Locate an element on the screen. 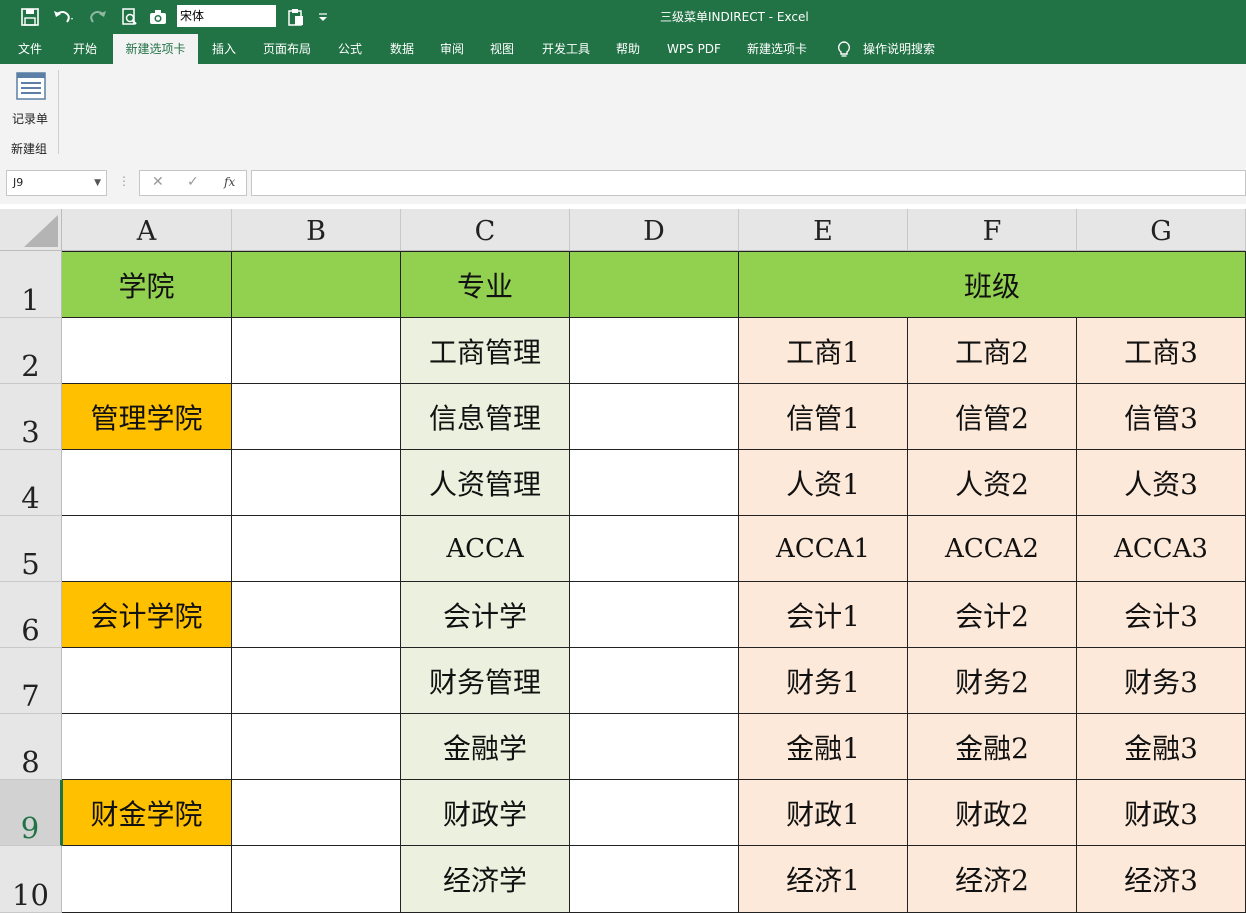  cell-d6 is located at coordinates (654, 615).